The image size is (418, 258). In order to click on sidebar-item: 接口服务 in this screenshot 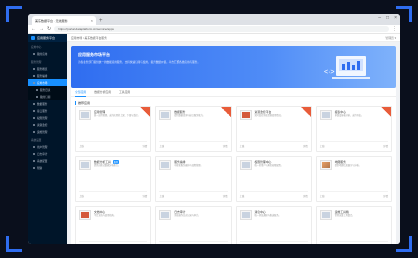, I will do `click(47, 110)`.